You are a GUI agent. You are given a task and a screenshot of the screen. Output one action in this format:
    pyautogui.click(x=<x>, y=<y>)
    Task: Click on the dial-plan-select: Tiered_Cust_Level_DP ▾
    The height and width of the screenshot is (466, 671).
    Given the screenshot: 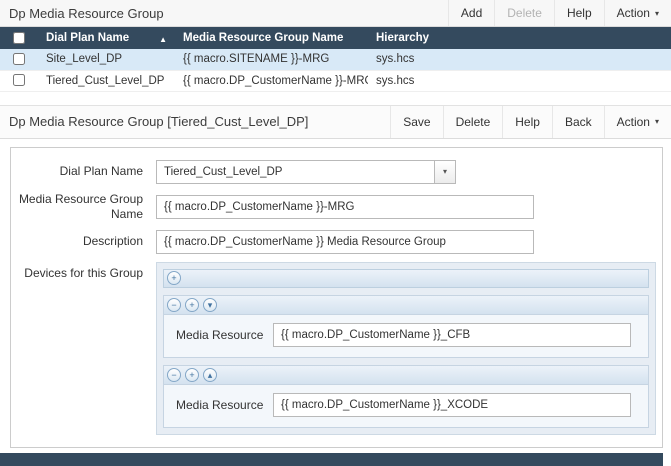 What is the action you would take?
    pyautogui.click(x=306, y=171)
    